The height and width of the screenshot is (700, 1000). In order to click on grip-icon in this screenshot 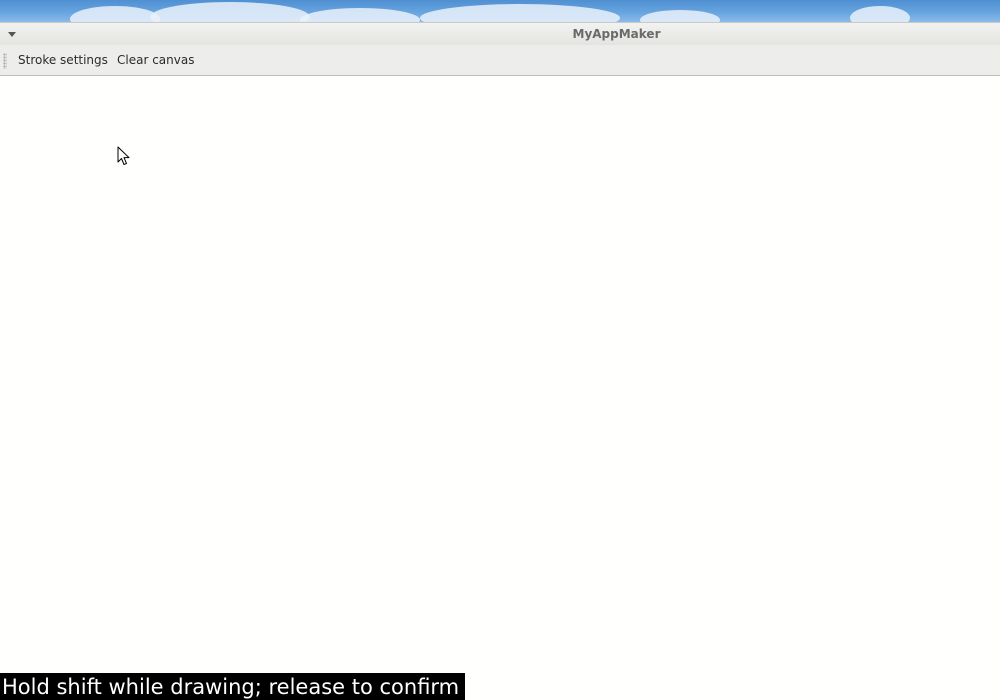, I will do `click(5, 61)`.